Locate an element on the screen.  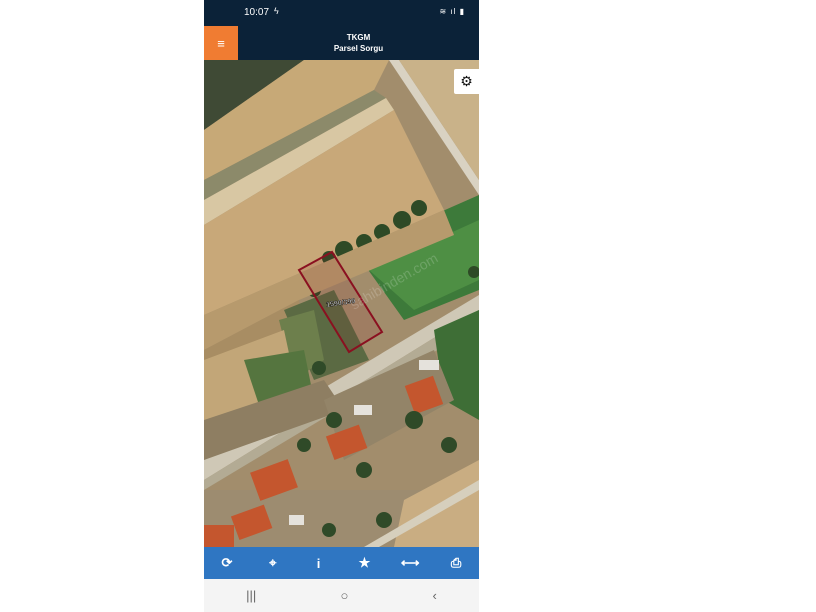
menu-button: ≡ is located at coordinates (221, 43).